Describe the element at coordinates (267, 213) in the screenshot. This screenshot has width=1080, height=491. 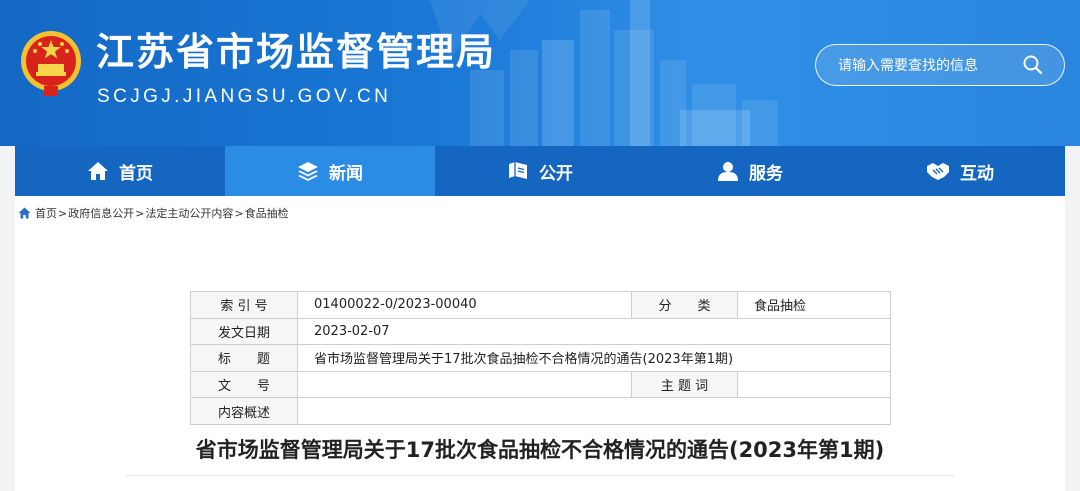
I see `breadcrumb-food-inspection: 食品抽检` at that location.